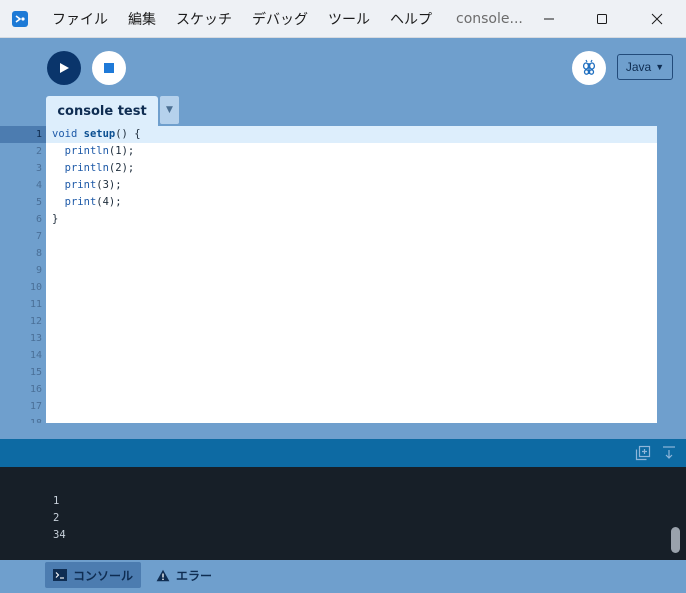 The width and height of the screenshot is (686, 593). Describe the element at coordinates (38, 151) in the screenshot. I see `line-number: 2` at that location.